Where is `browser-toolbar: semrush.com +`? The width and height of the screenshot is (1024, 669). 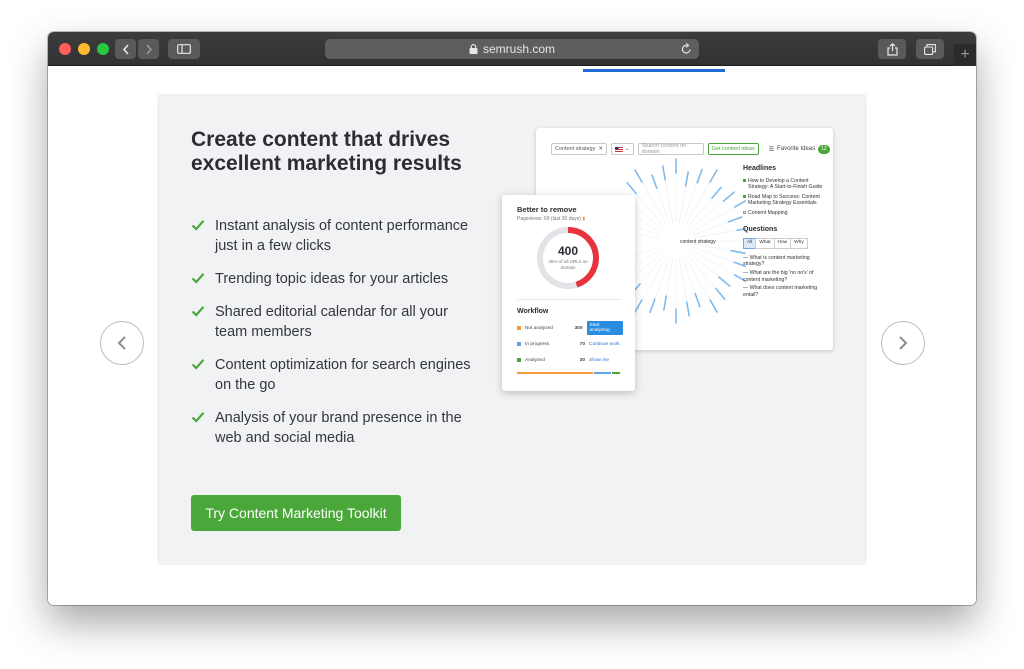
browser-toolbar: semrush.com + is located at coordinates (512, 49).